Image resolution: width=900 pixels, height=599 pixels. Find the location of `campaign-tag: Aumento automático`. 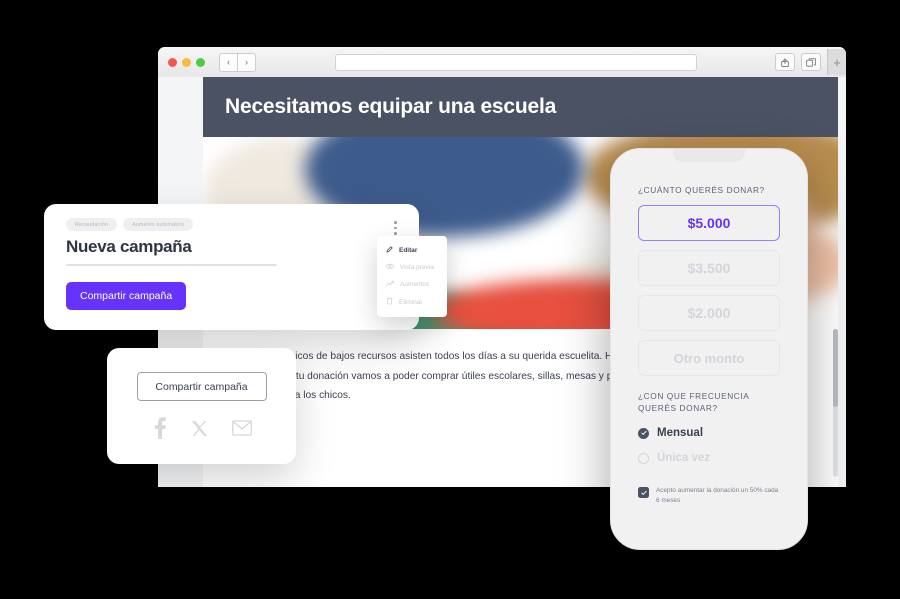

campaign-tag: Aumento automático is located at coordinates (158, 224).